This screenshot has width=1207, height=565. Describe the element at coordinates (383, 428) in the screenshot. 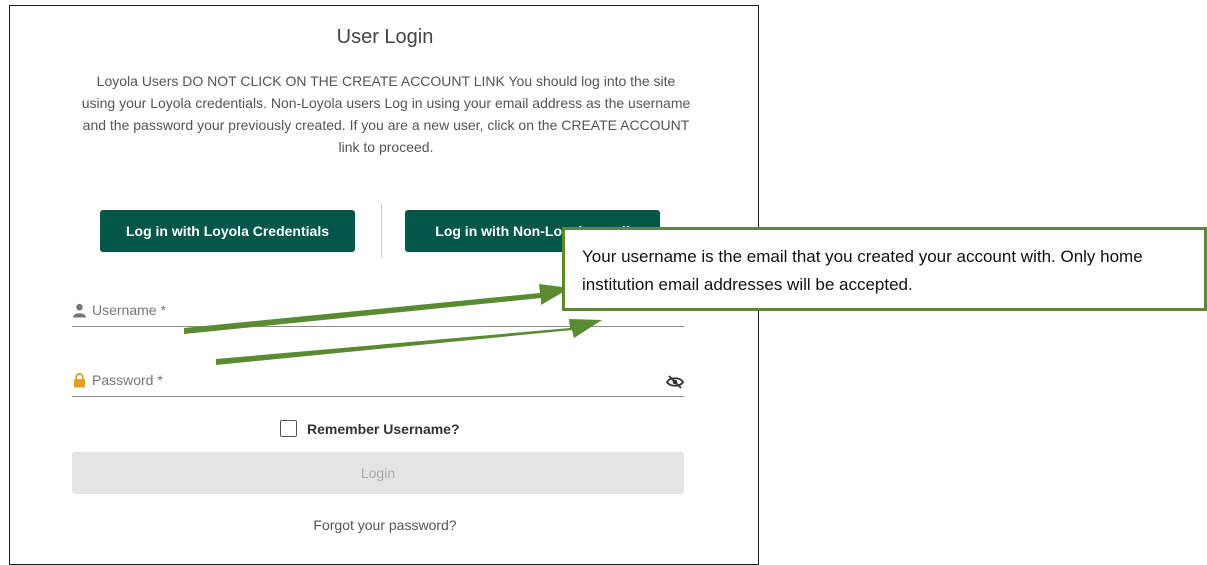

I see `remember-label: Remember Username?` at that location.